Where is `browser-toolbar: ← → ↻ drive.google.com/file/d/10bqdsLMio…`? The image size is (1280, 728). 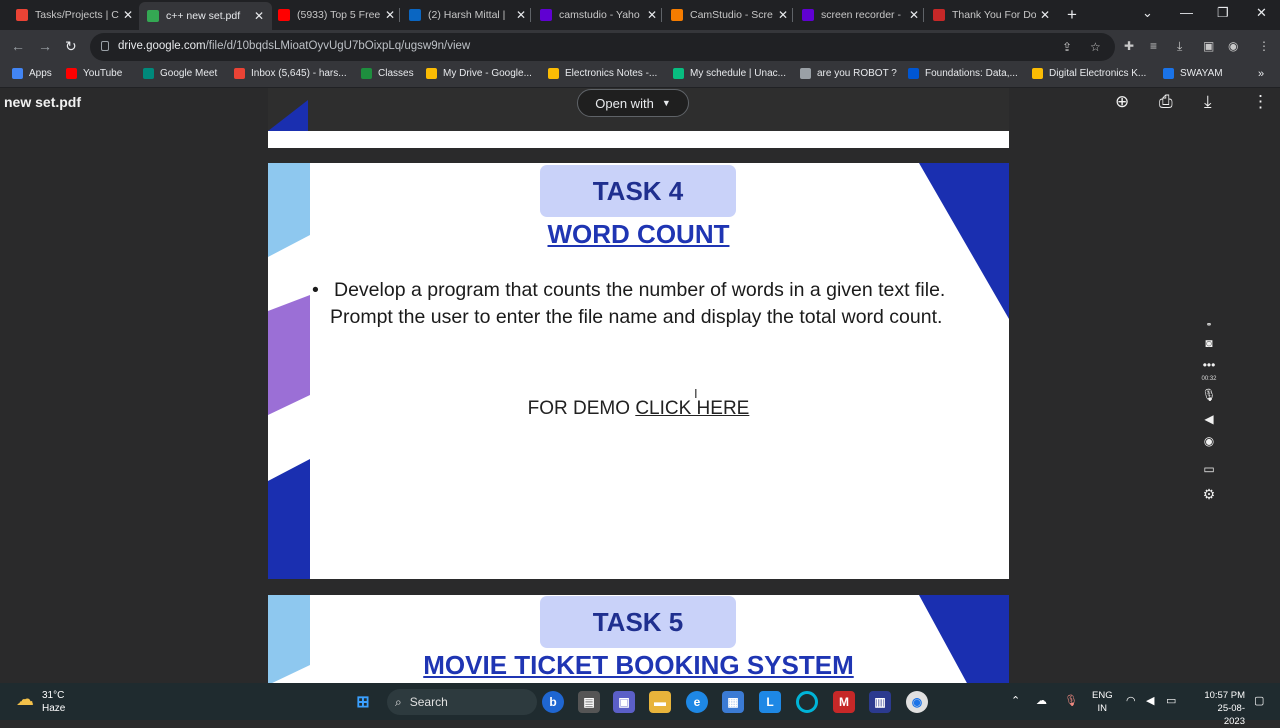
browser-toolbar: ← → ↻ drive.google.com/file/d/10bqdsLMio… is located at coordinates (640, 47).